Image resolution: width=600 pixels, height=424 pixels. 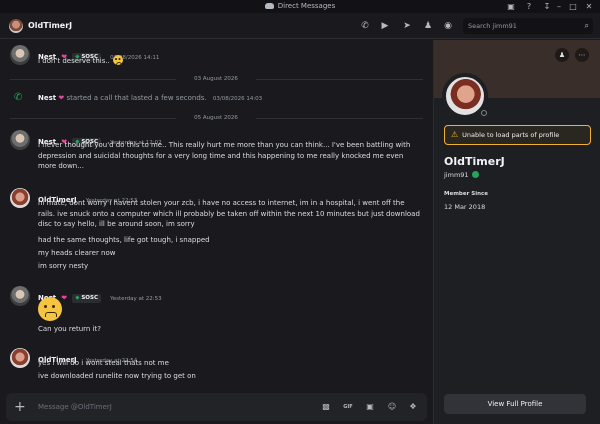 I want to click on sticker-icon: ▣, so click(x=370, y=407).